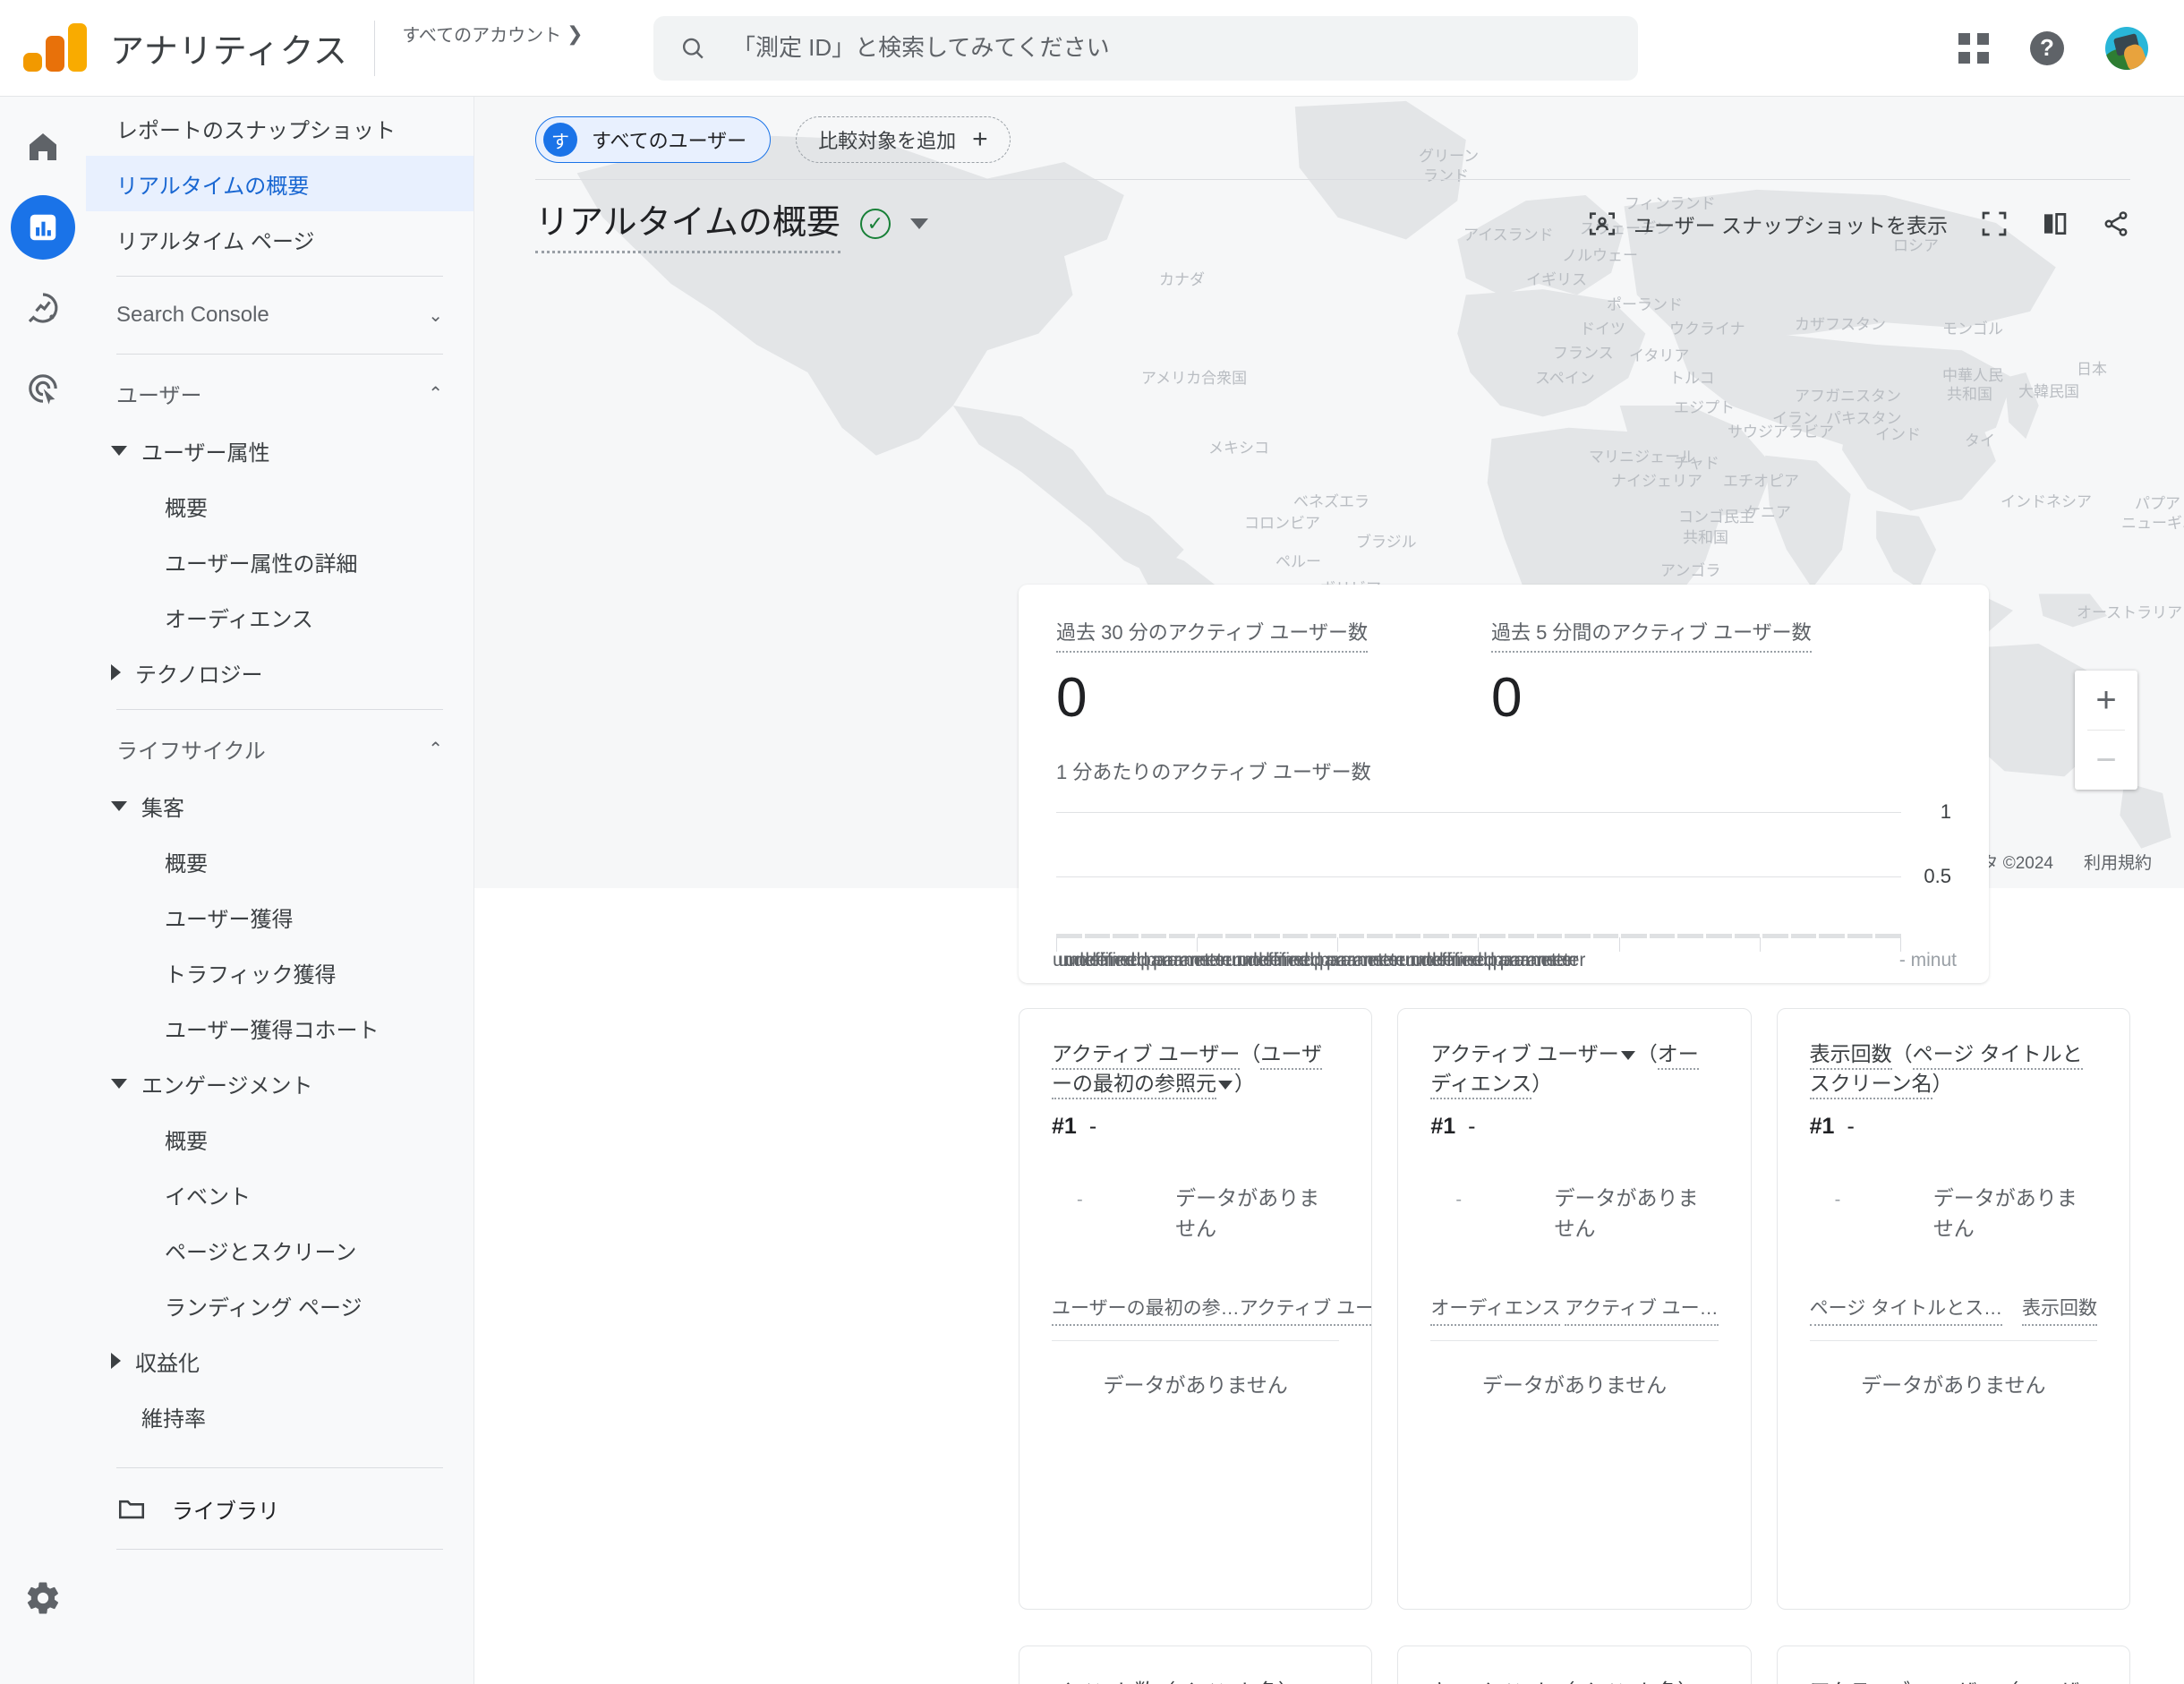  Describe the element at coordinates (279, 1250) in the screenshot. I see `sidebar-subitem-ページとスクリーン: ページとスクリーン` at that location.